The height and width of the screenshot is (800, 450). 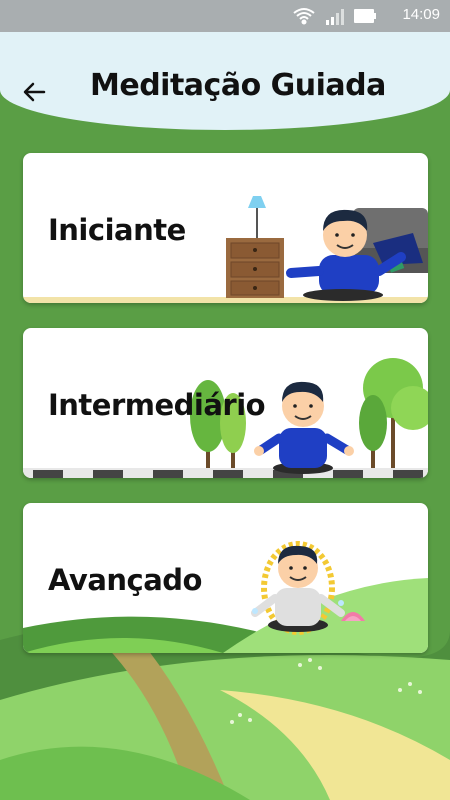 What do you see at coordinates (225, 16) in the screenshot?
I see `status-bar: 14:09` at bounding box center [225, 16].